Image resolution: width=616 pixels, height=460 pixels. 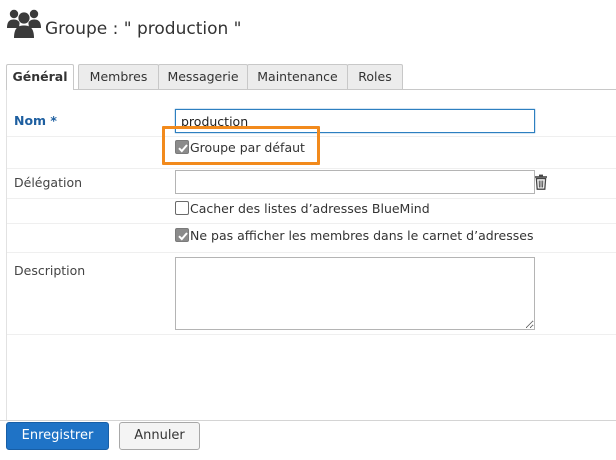 What do you see at coordinates (311, 89) in the screenshot?
I see `tab-divider` at bounding box center [311, 89].